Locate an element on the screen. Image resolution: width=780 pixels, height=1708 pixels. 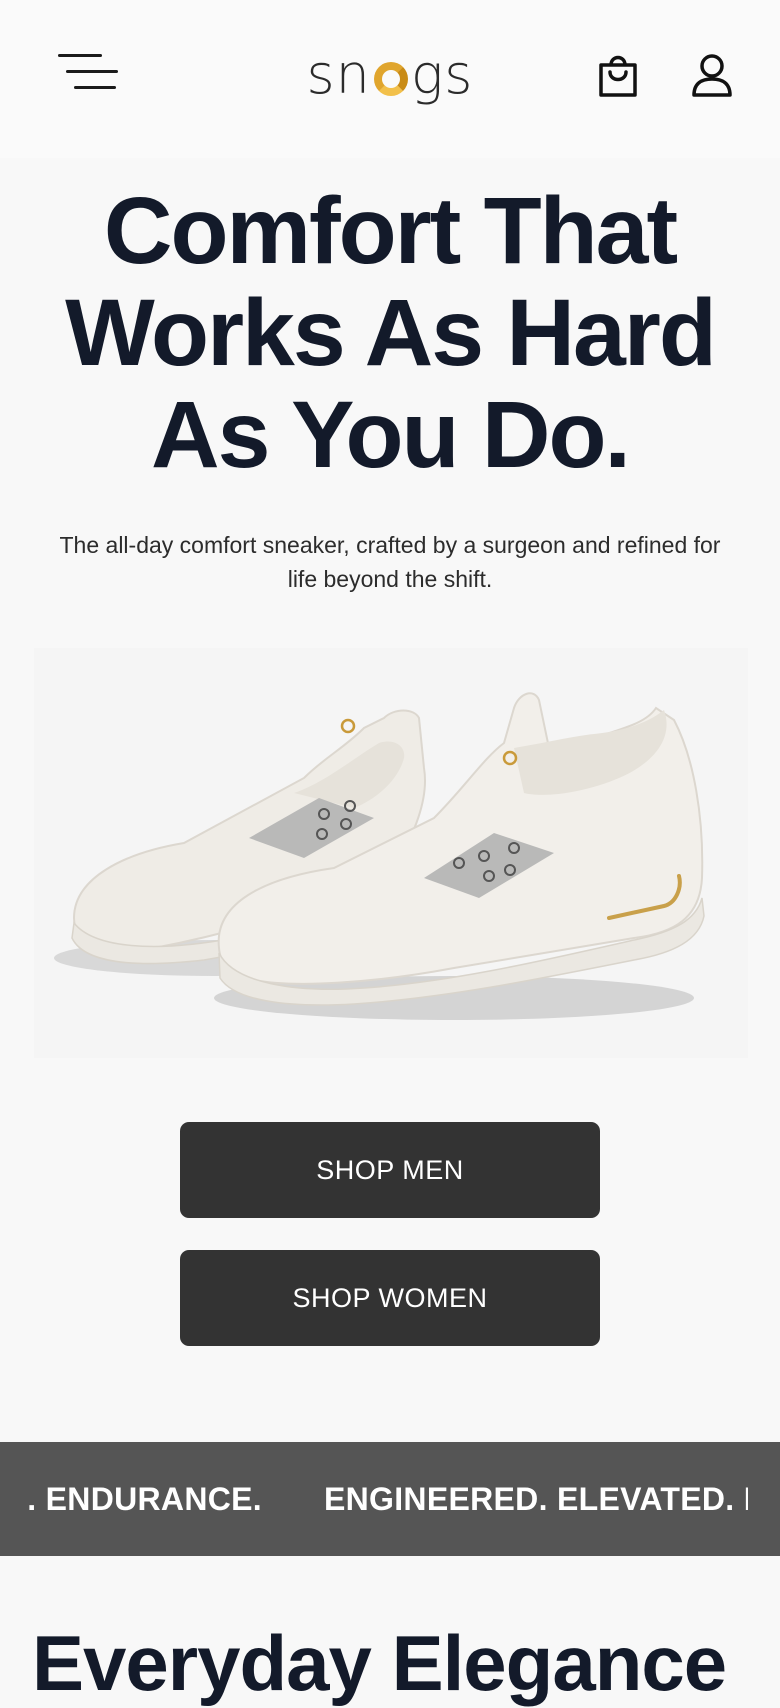
ticker-text-segment: ENGINEERED. ELEVATED. EI is located at coordinates (536, 1499).